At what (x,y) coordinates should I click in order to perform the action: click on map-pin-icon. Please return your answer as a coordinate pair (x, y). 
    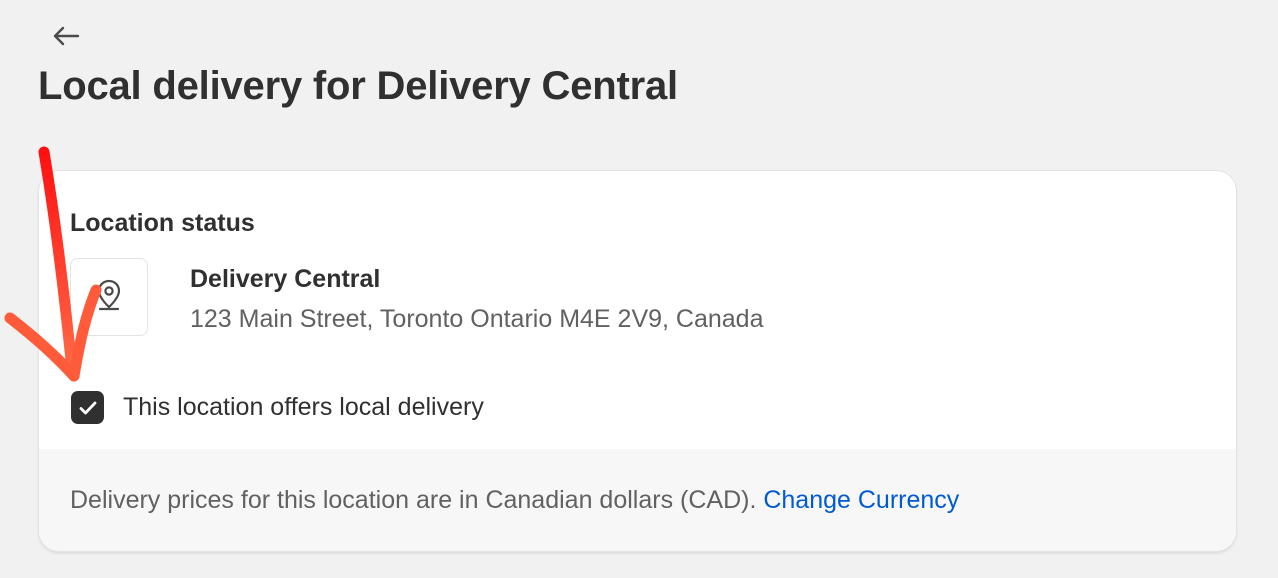
    Looking at the image, I should click on (109, 297).